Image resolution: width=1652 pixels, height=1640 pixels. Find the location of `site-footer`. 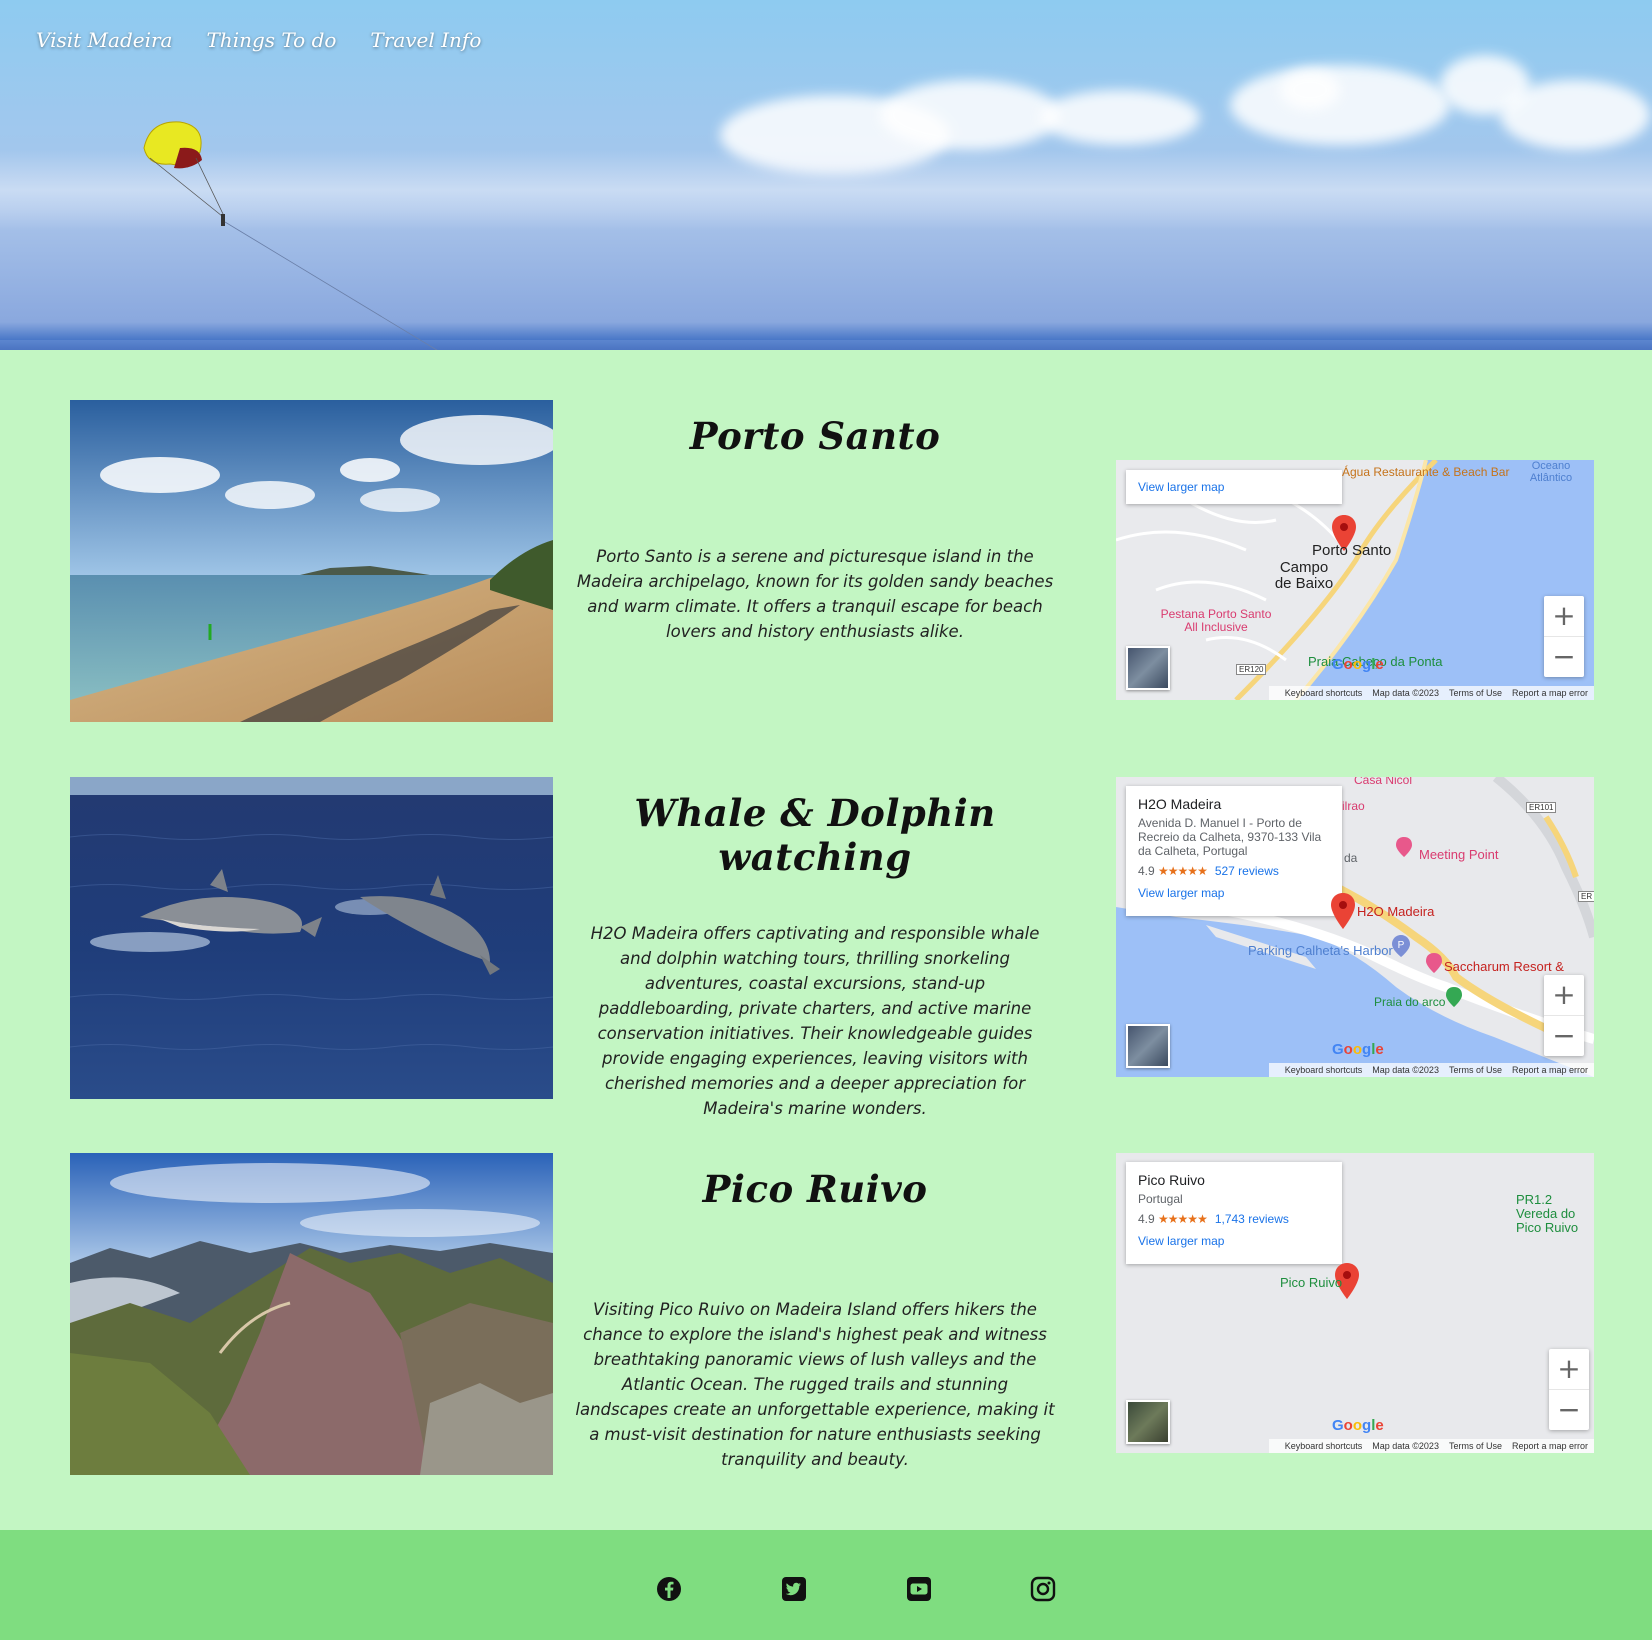

site-footer is located at coordinates (826, 1585).